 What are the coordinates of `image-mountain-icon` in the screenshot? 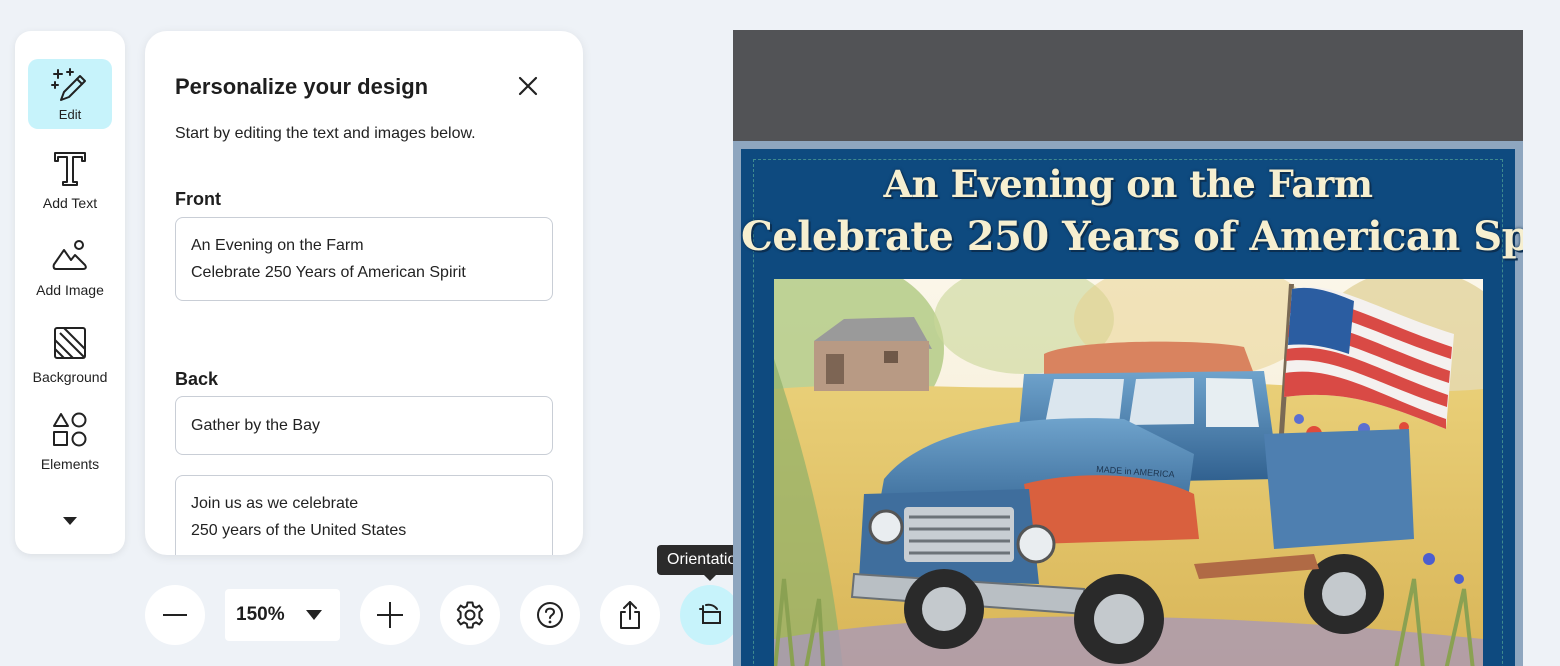 It's located at (70, 256).